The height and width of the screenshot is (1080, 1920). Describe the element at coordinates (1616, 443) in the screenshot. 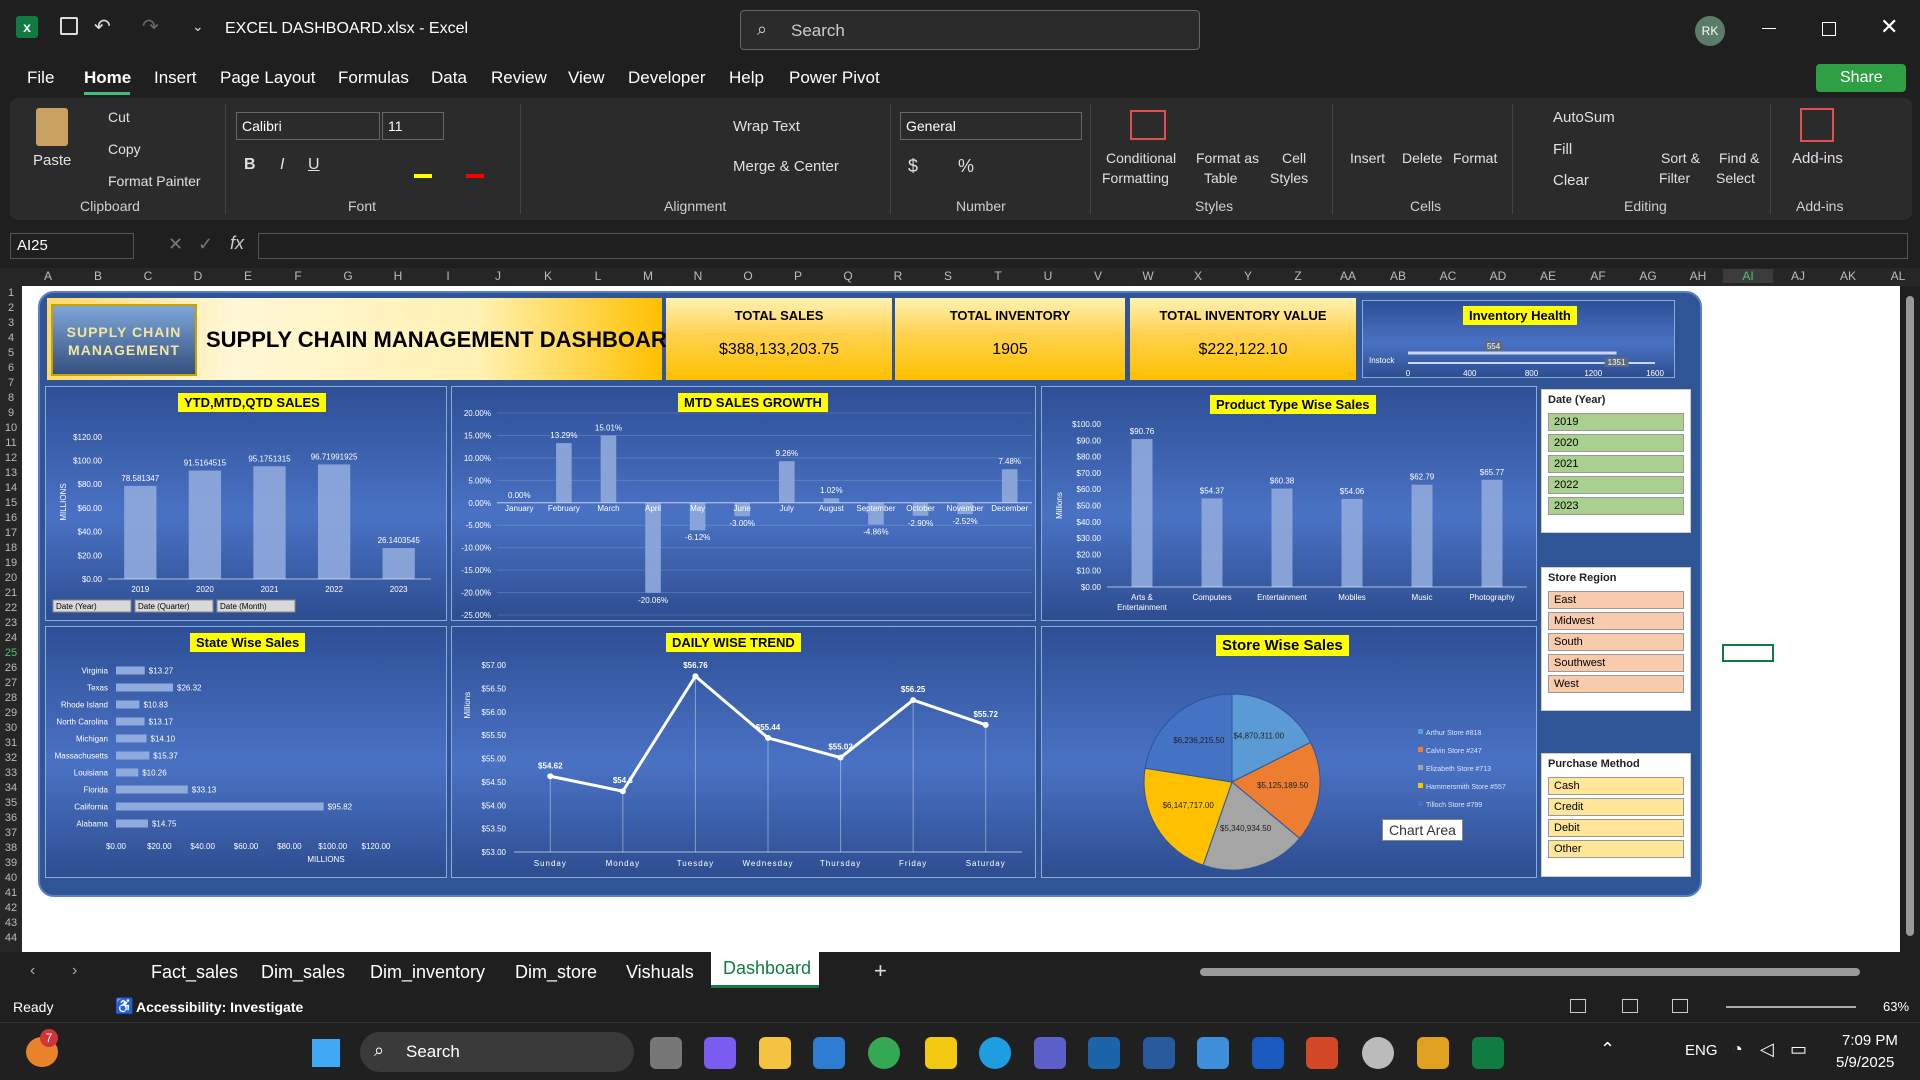

I see `slicer-date-item: 2020` at that location.